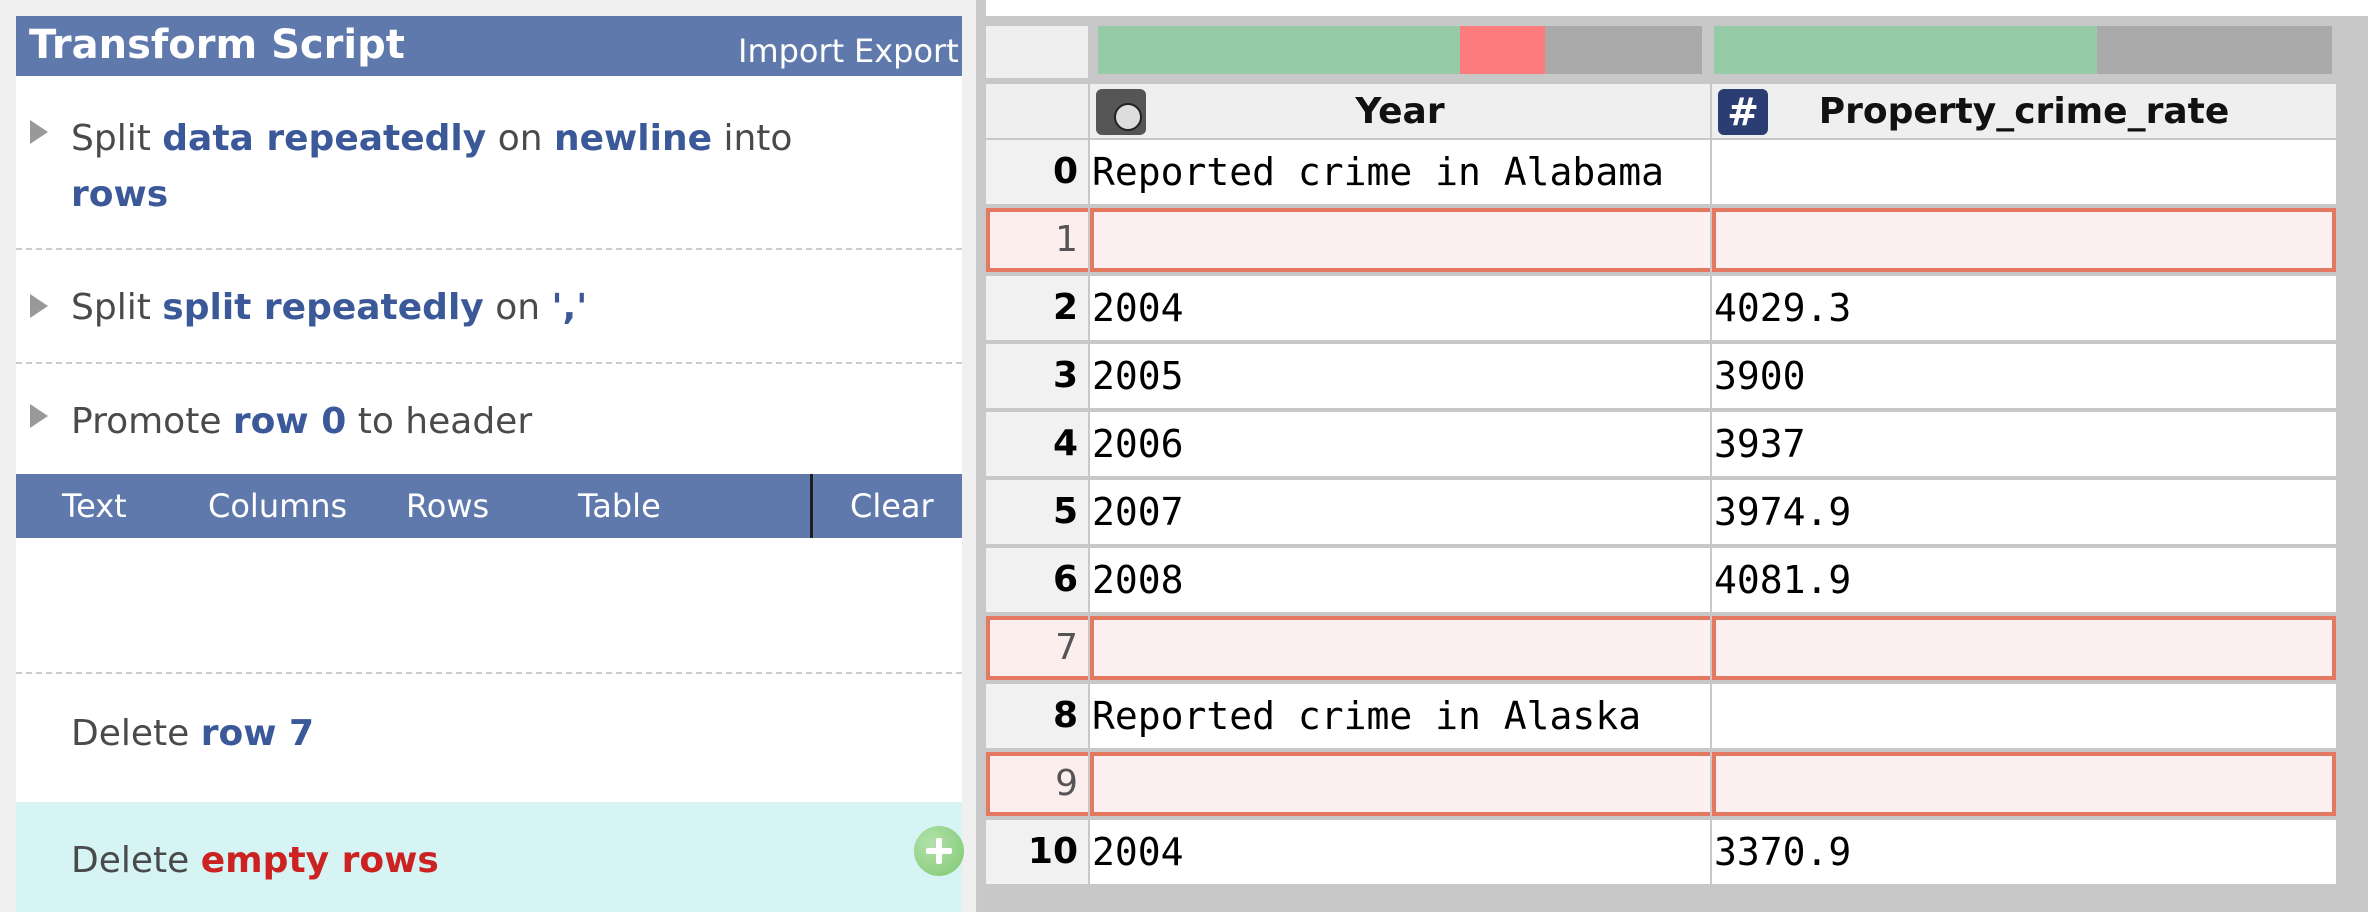 The height and width of the screenshot is (912, 2368). I want to click on row-index: 9, so click(1037, 784).